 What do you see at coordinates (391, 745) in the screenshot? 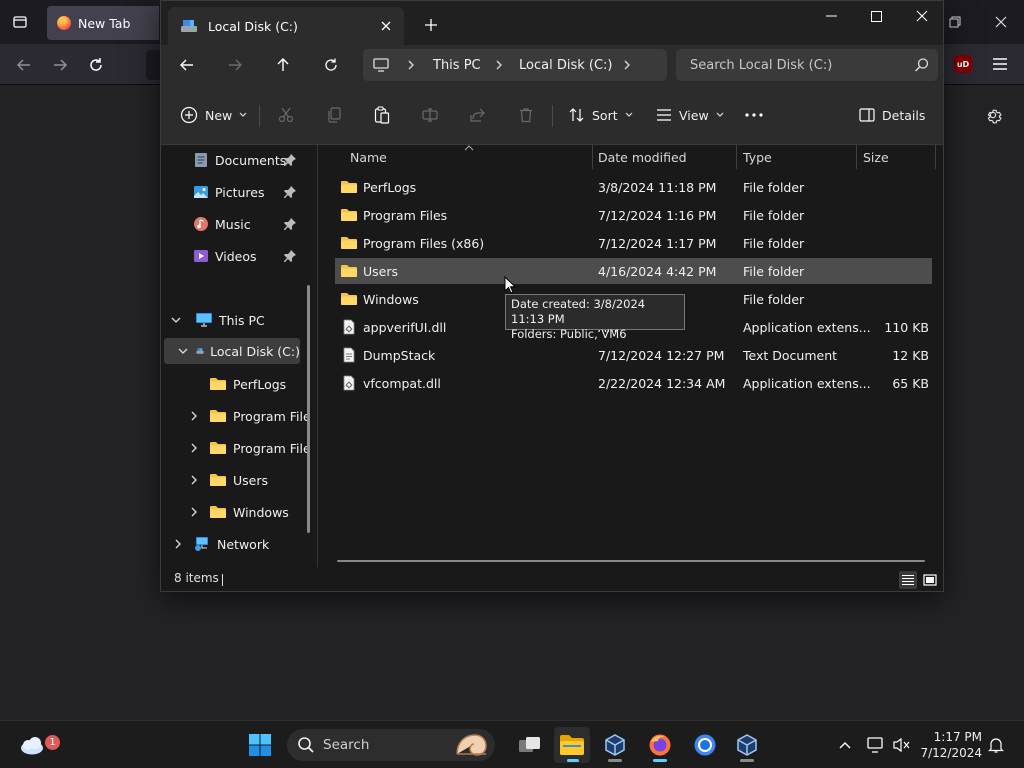
I see `taskbar-search-box: Search` at bounding box center [391, 745].